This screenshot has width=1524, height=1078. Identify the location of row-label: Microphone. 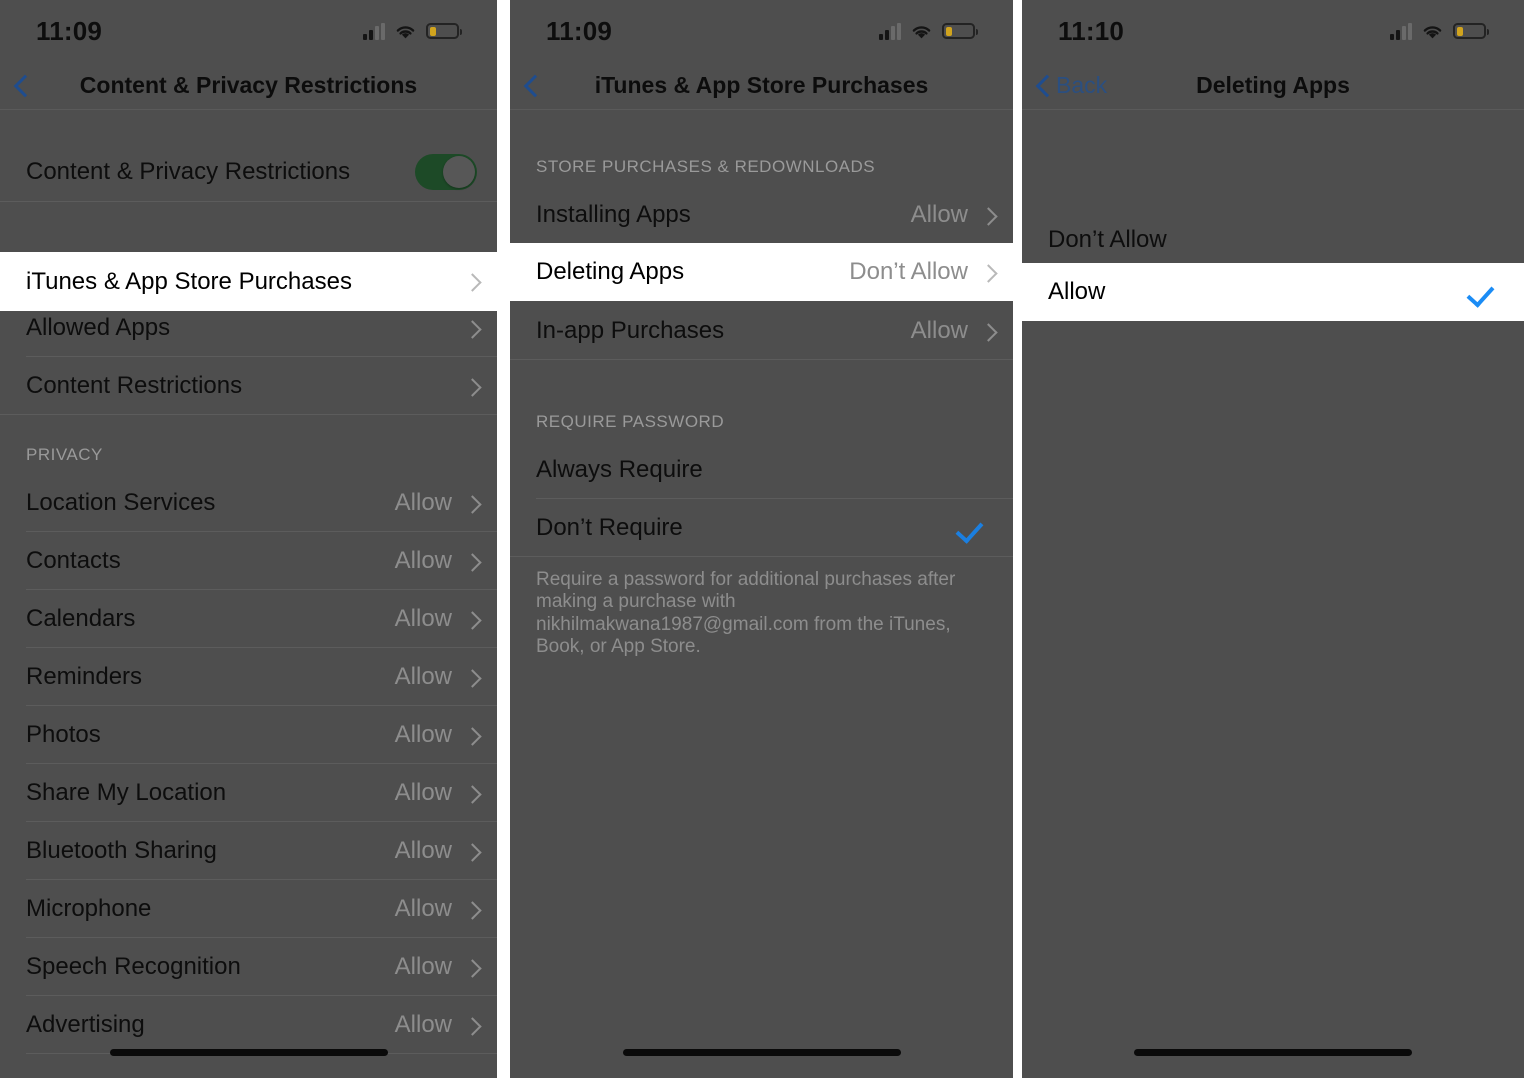
(89, 908).